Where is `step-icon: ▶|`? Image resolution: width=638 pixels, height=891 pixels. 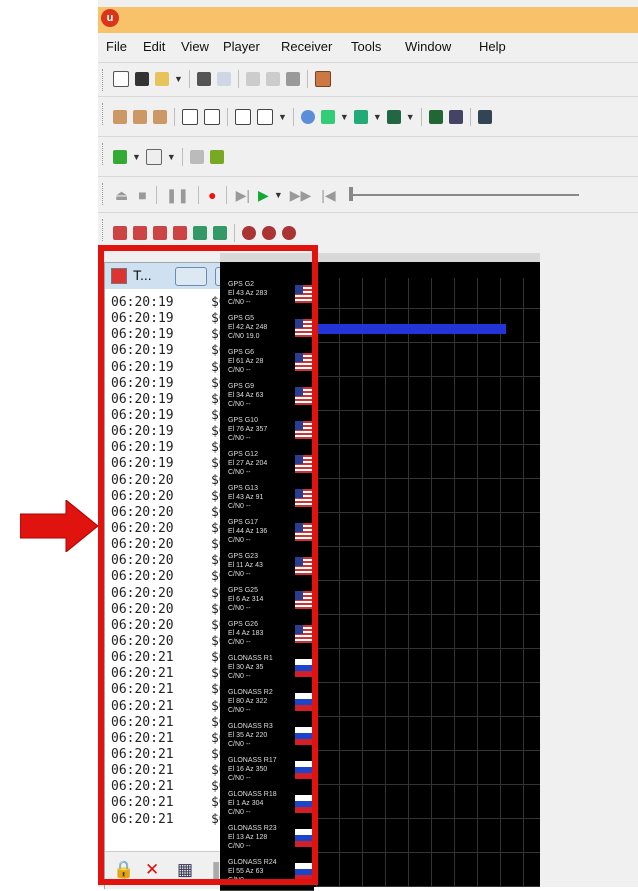
step-icon: ▶| is located at coordinates (243, 195).